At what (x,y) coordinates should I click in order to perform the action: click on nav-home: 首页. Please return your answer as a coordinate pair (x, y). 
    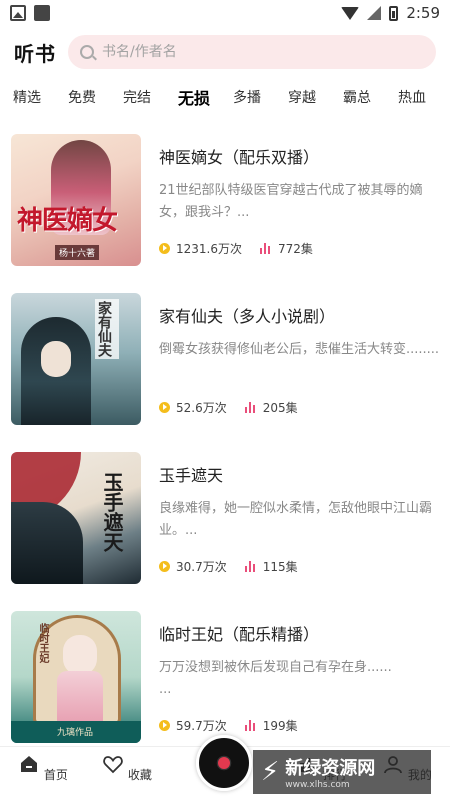
    Looking at the image, I should click on (43, 768).